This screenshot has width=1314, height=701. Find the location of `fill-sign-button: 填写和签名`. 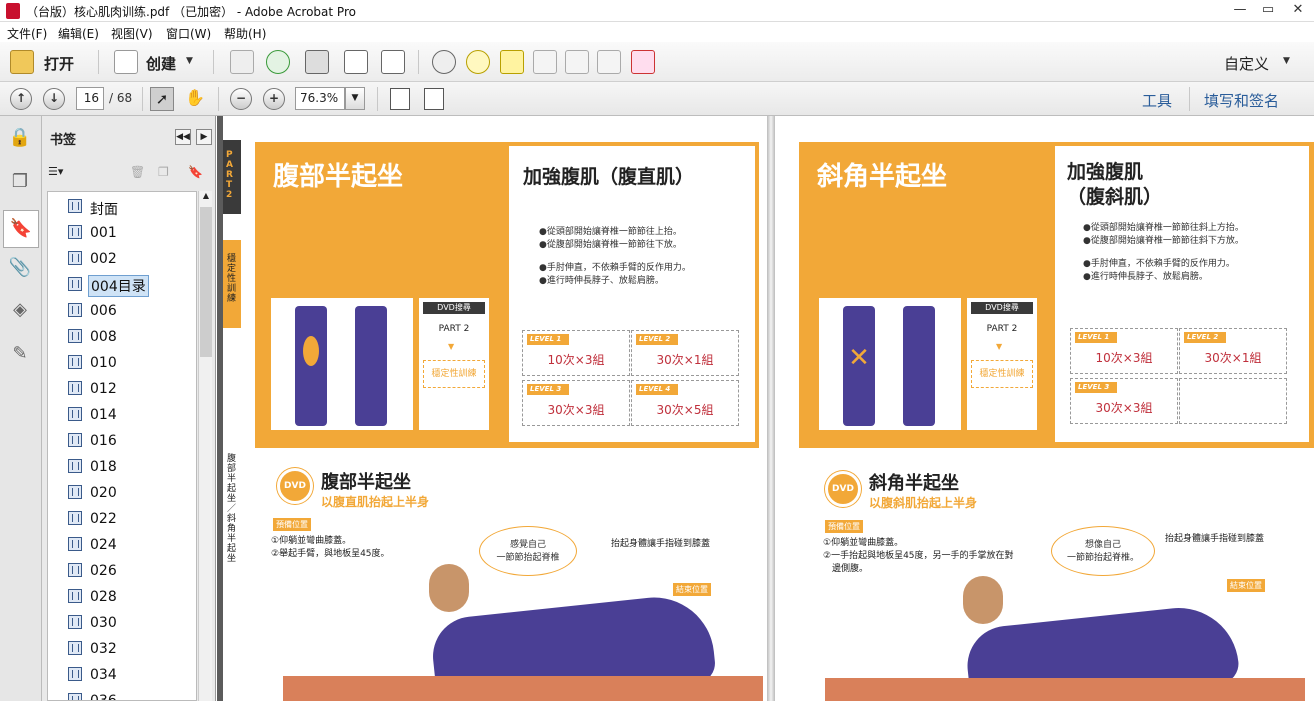

fill-sign-button: 填写和签名 is located at coordinates (1241, 100).